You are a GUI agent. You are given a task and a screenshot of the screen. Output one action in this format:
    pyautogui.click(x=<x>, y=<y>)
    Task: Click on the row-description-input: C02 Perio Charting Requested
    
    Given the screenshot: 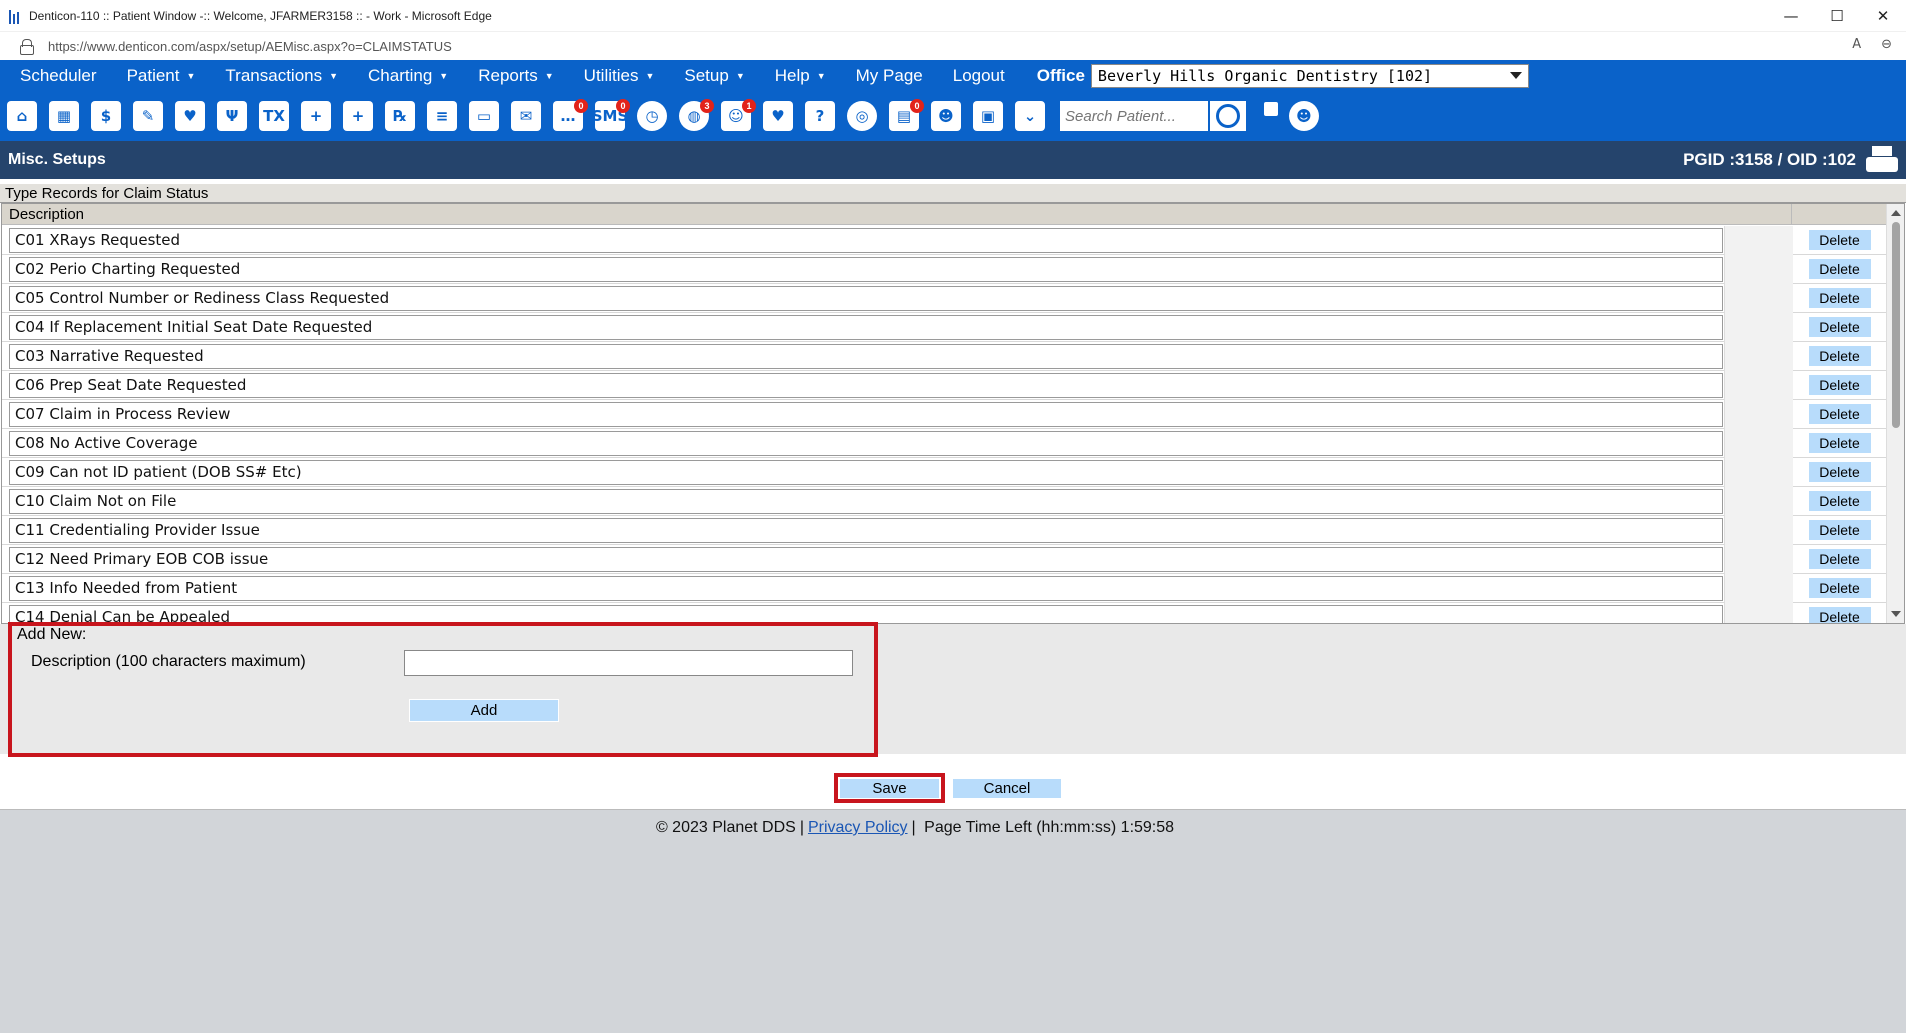 What is the action you would take?
    pyautogui.click(x=866, y=269)
    